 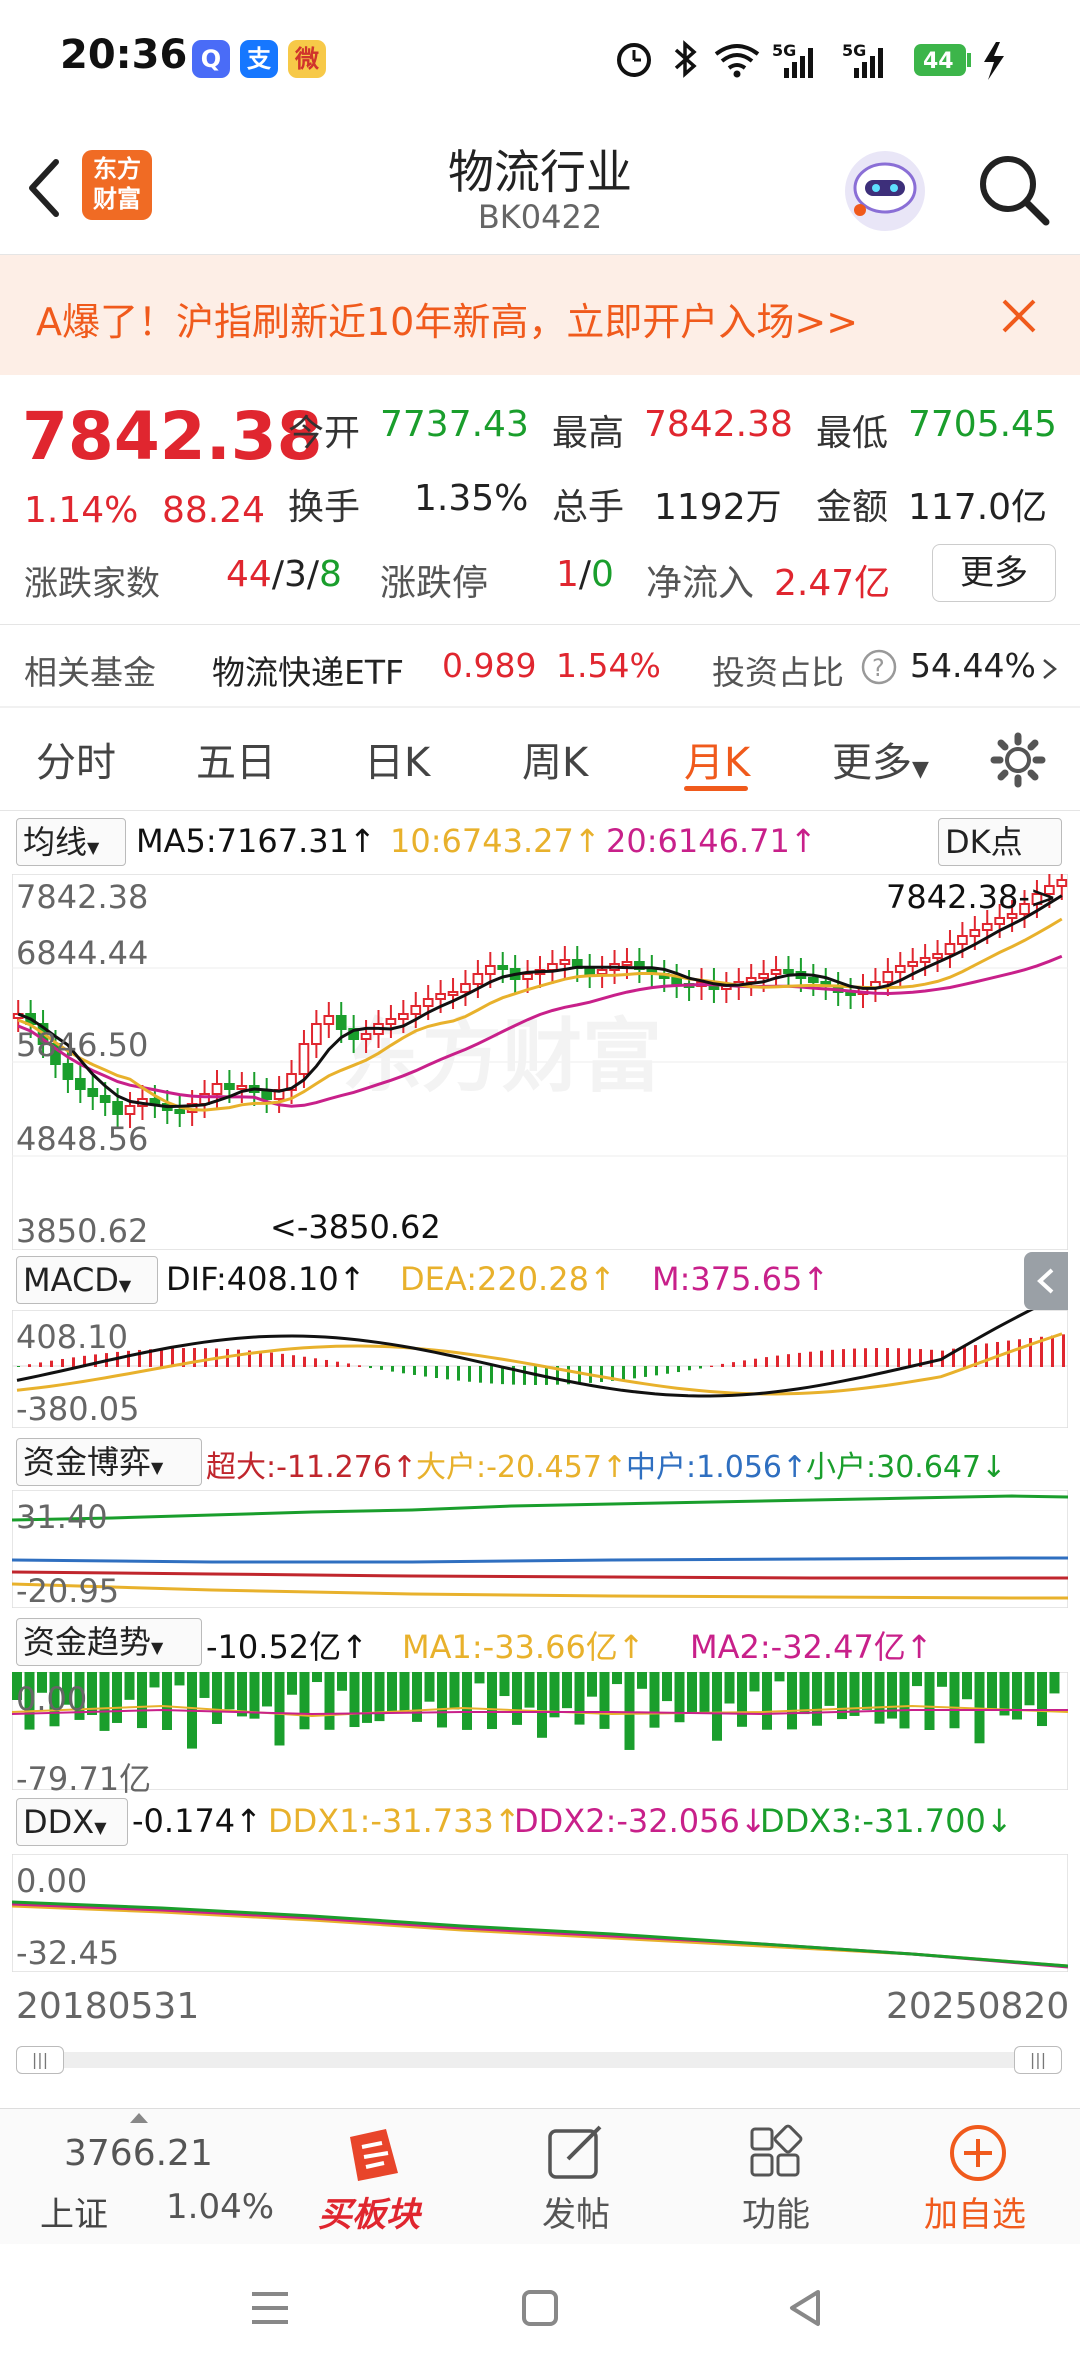 I want to click on adv-flat-count: 3, so click(x=295, y=574).